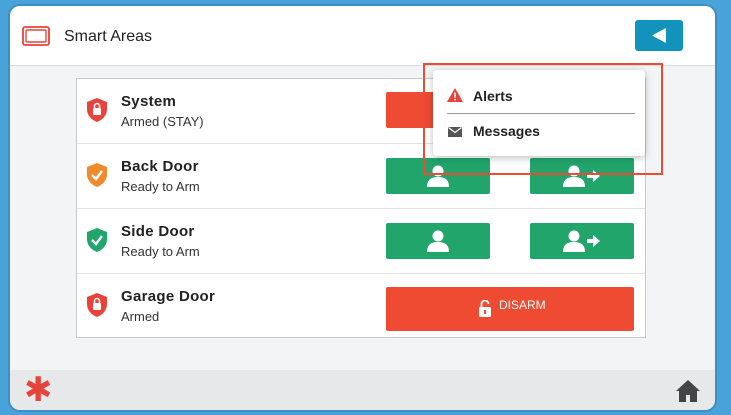 This screenshot has height=415, width=731. What do you see at coordinates (522, 305) in the screenshot?
I see `disarm-label: DISARM` at bounding box center [522, 305].